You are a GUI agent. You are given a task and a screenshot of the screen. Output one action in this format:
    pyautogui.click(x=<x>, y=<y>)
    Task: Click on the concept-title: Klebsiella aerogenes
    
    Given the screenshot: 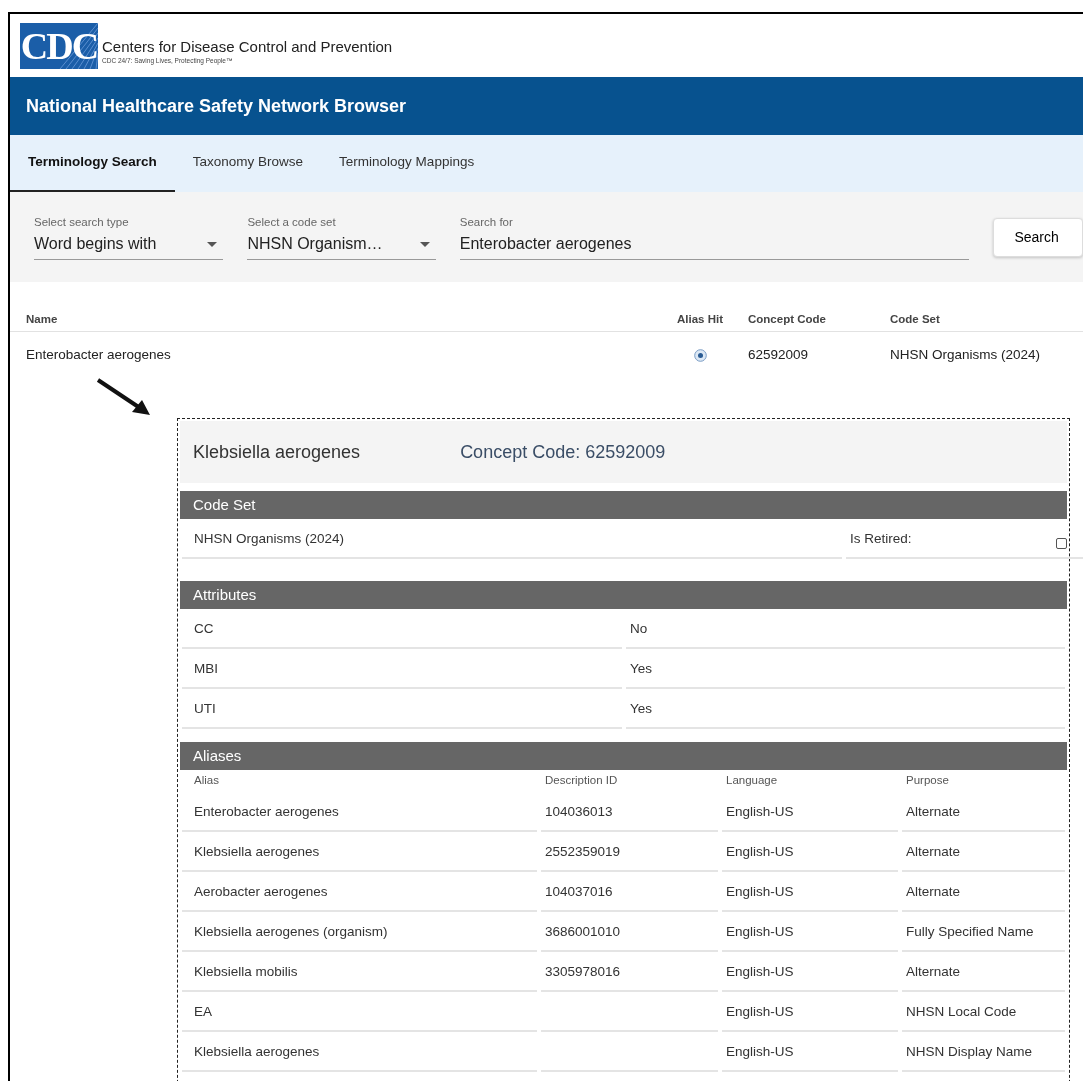 What is the action you would take?
    pyautogui.click(x=277, y=452)
    